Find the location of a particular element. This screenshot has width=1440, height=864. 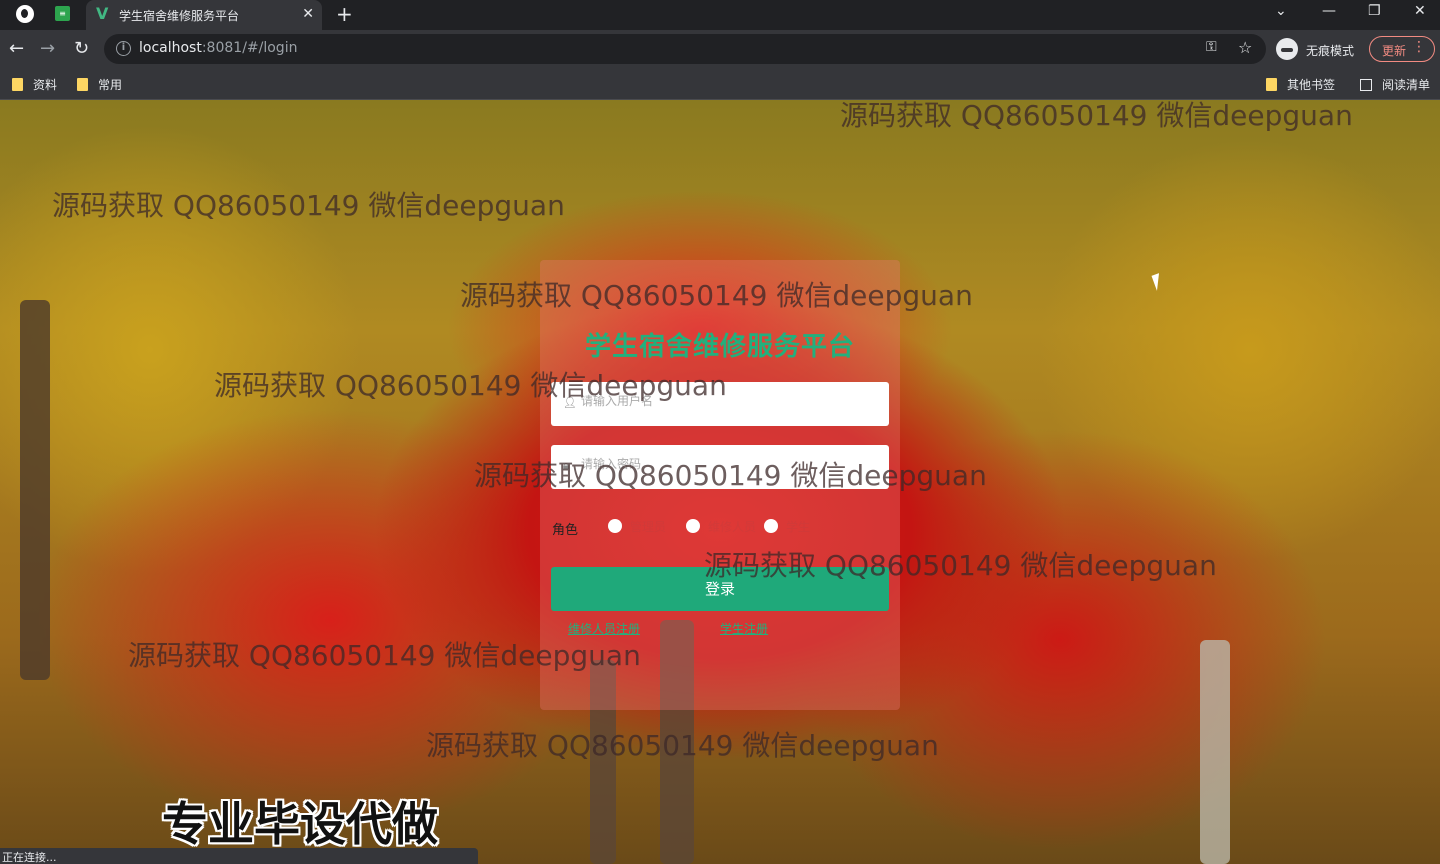

tab-title: 学生宿舍维修服务平台 is located at coordinates (179, 16).